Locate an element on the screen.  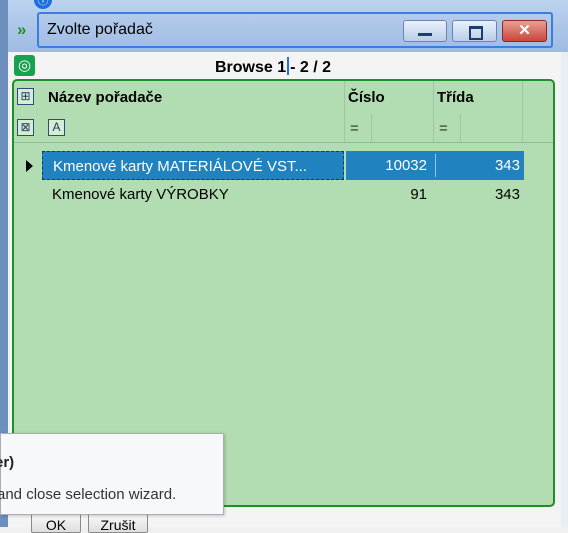
cell-number: 91 is located at coordinates (390, 194).